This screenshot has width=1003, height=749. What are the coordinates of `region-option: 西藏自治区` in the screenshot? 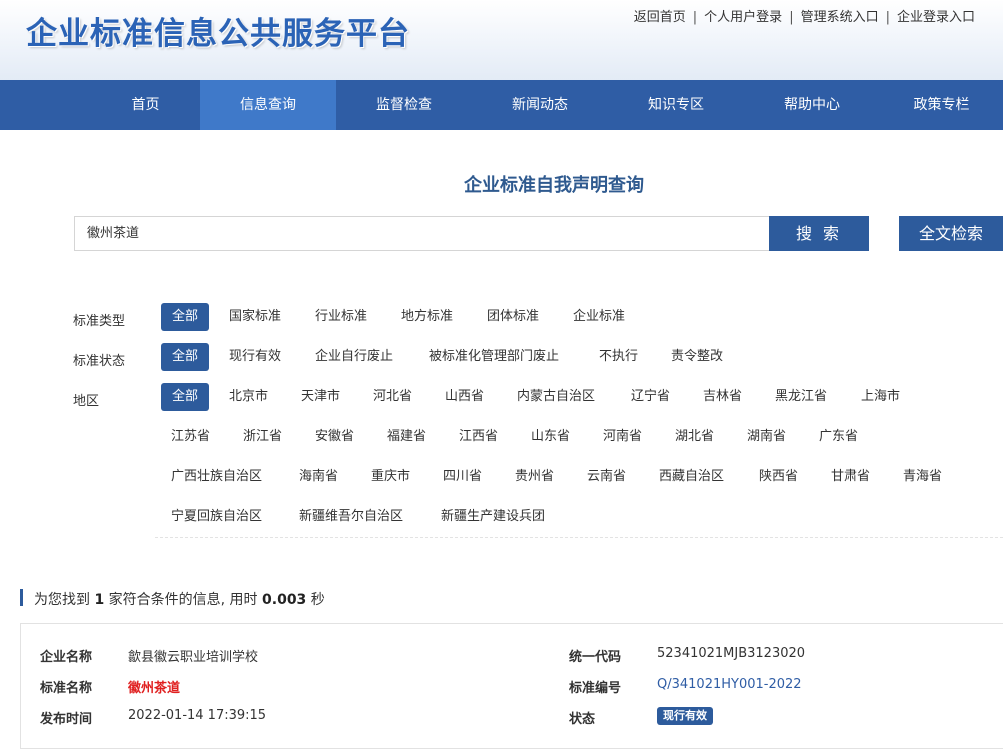 It's located at (691, 477).